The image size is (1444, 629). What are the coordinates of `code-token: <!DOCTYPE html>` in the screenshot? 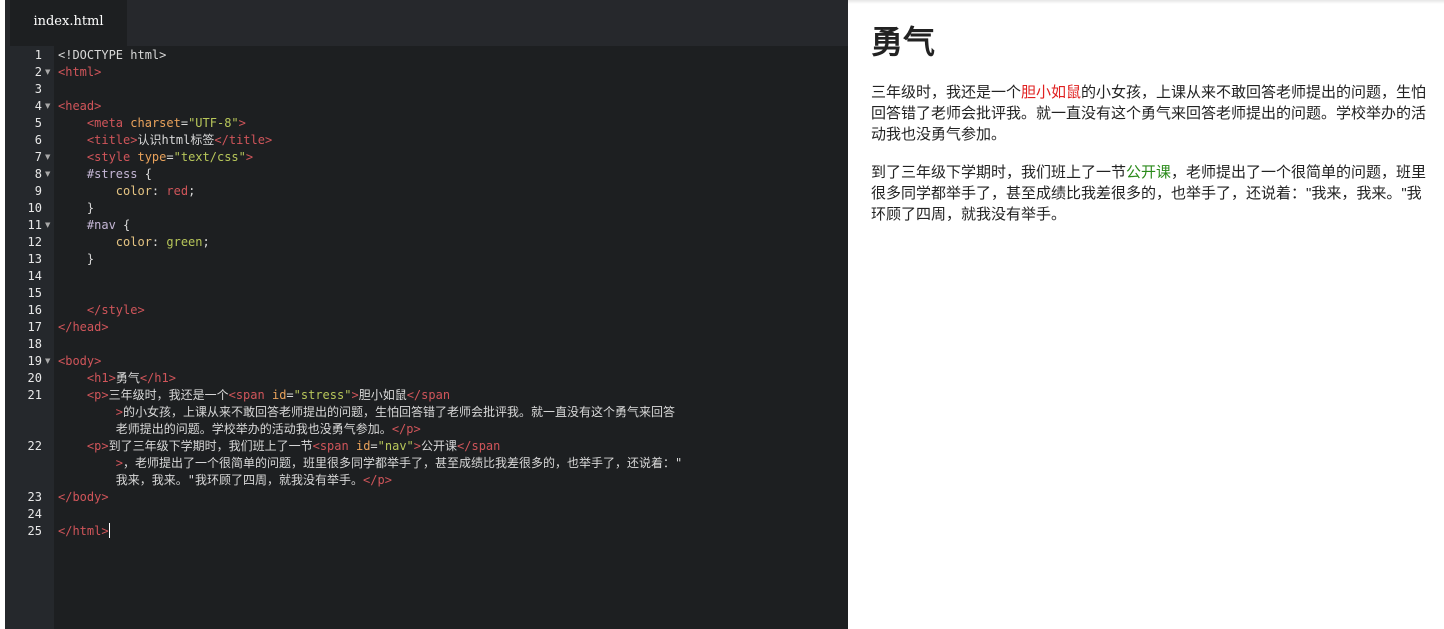 It's located at (112, 55).